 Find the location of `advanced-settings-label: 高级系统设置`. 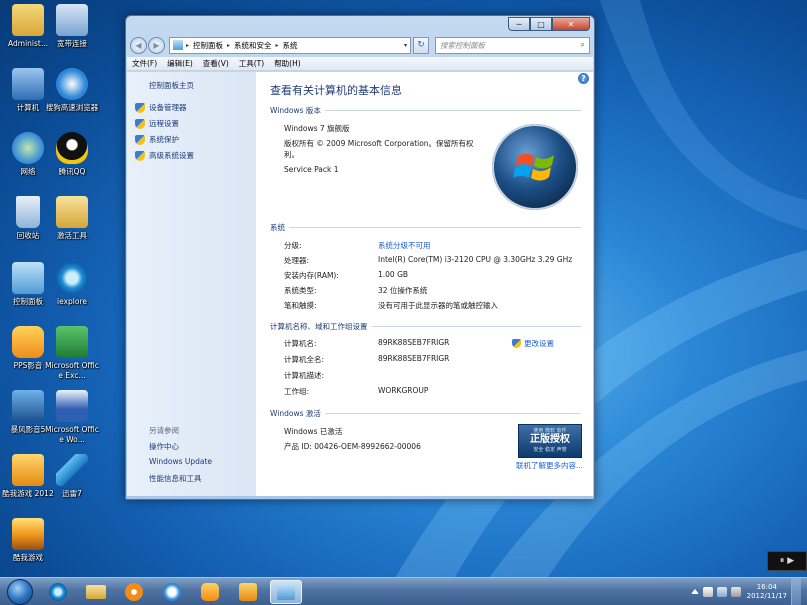

advanced-settings-label: 高级系统设置 is located at coordinates (171, 155).